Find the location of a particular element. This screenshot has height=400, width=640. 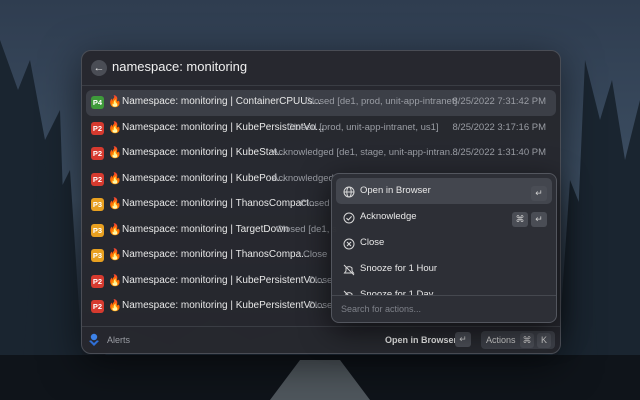

menu-item-acknowledge: Acknowledge ⌘ ↵ is located at coordinates (444, 217).